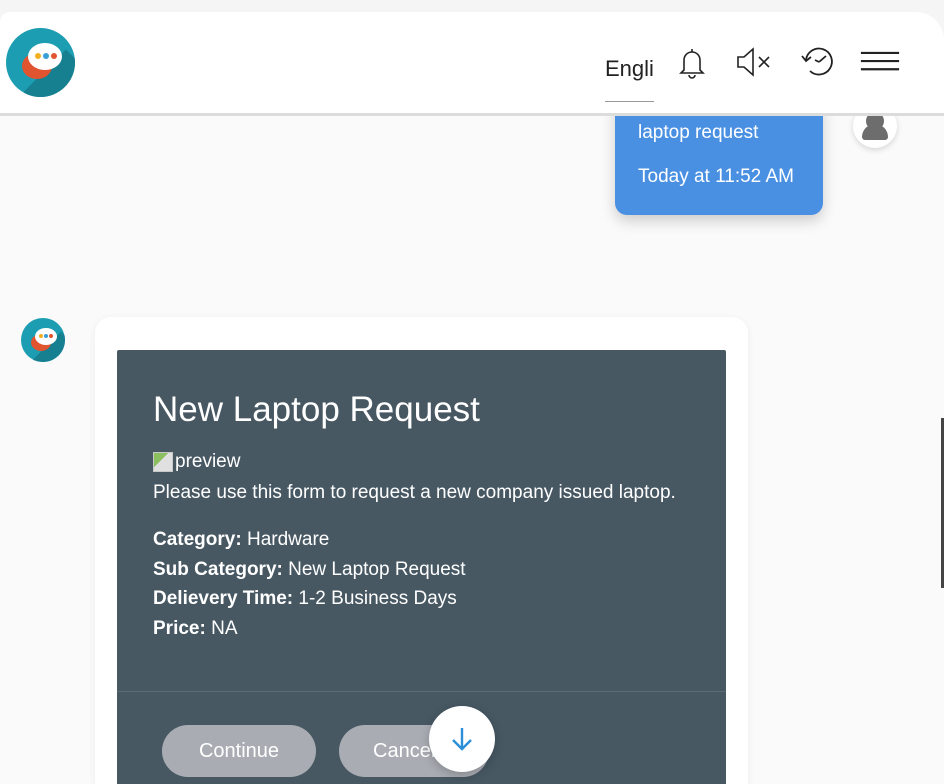 The width and height of the screenshot is (944, 784). Describe the element at coordinates (163, 462) in the screenshot. I see `broken-image-icon` at that location.